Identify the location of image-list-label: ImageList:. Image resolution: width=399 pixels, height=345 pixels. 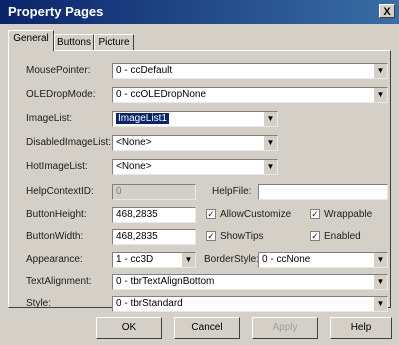
(49, 118).